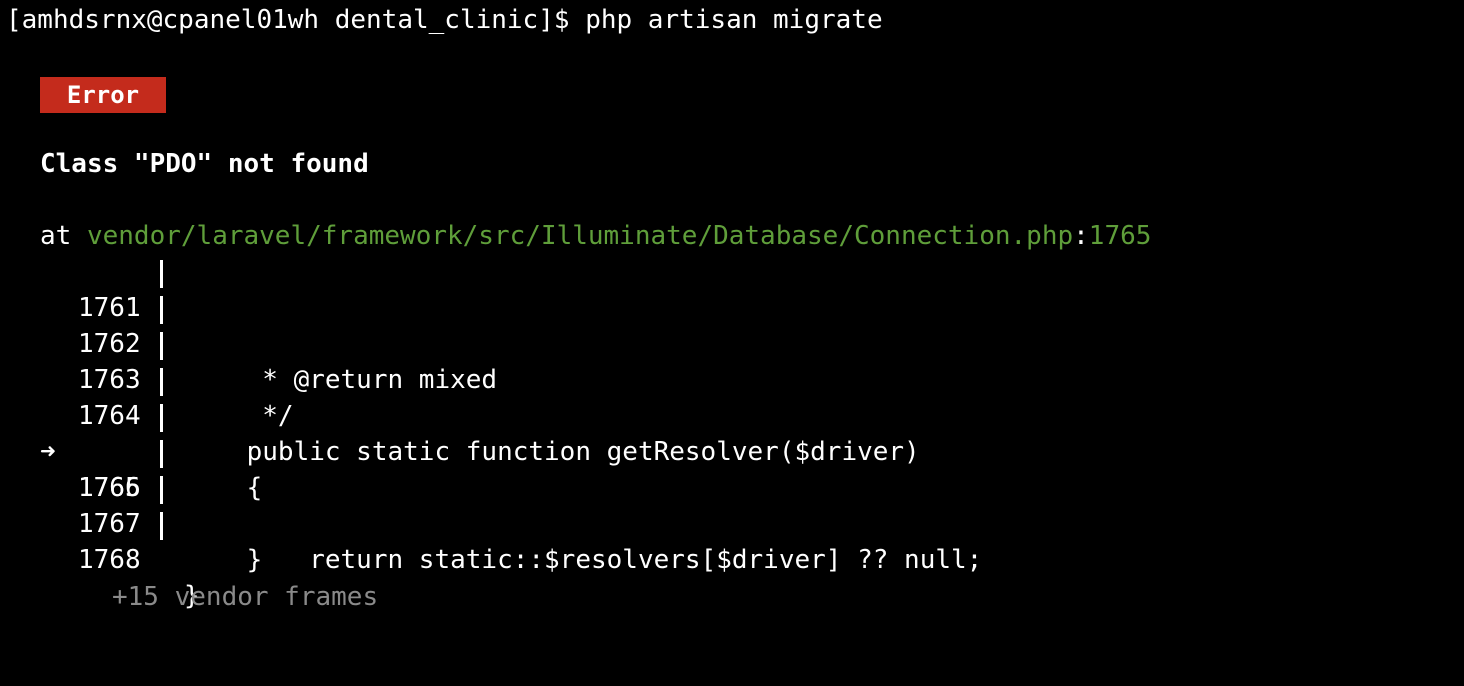 This screenshot has height=686, width=1464. What do you see at coordinates (239, 416) in the screenshot?
I see `code-line-text: */` at bounding box center [239, 416].